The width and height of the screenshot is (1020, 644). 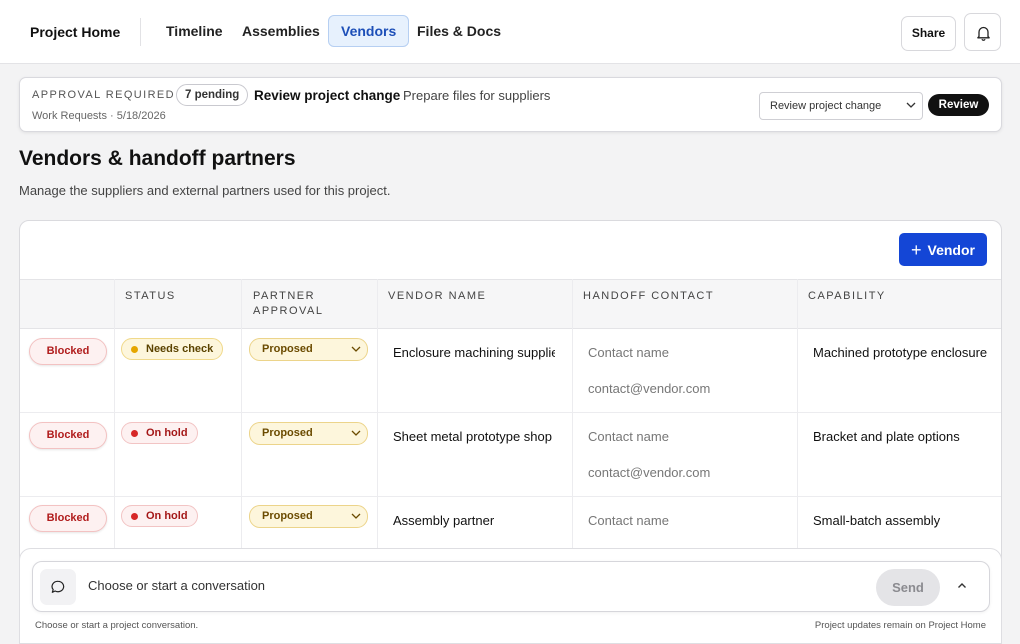 I want to click on capability: Bracket and plate options, so click(x=905, y=436).